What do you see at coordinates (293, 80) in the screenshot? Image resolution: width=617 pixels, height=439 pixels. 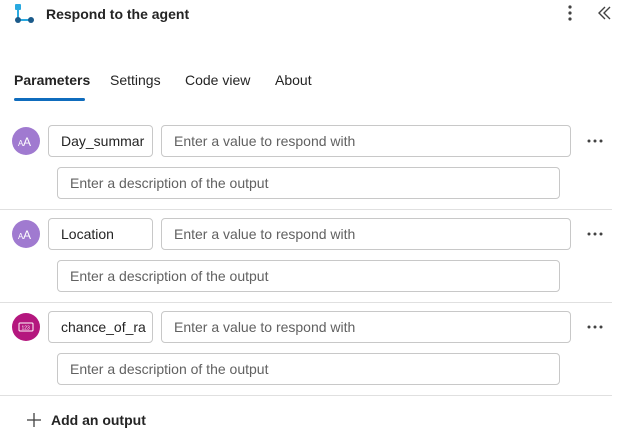 I see `tab-about: About` at bounding box center [293, 80].